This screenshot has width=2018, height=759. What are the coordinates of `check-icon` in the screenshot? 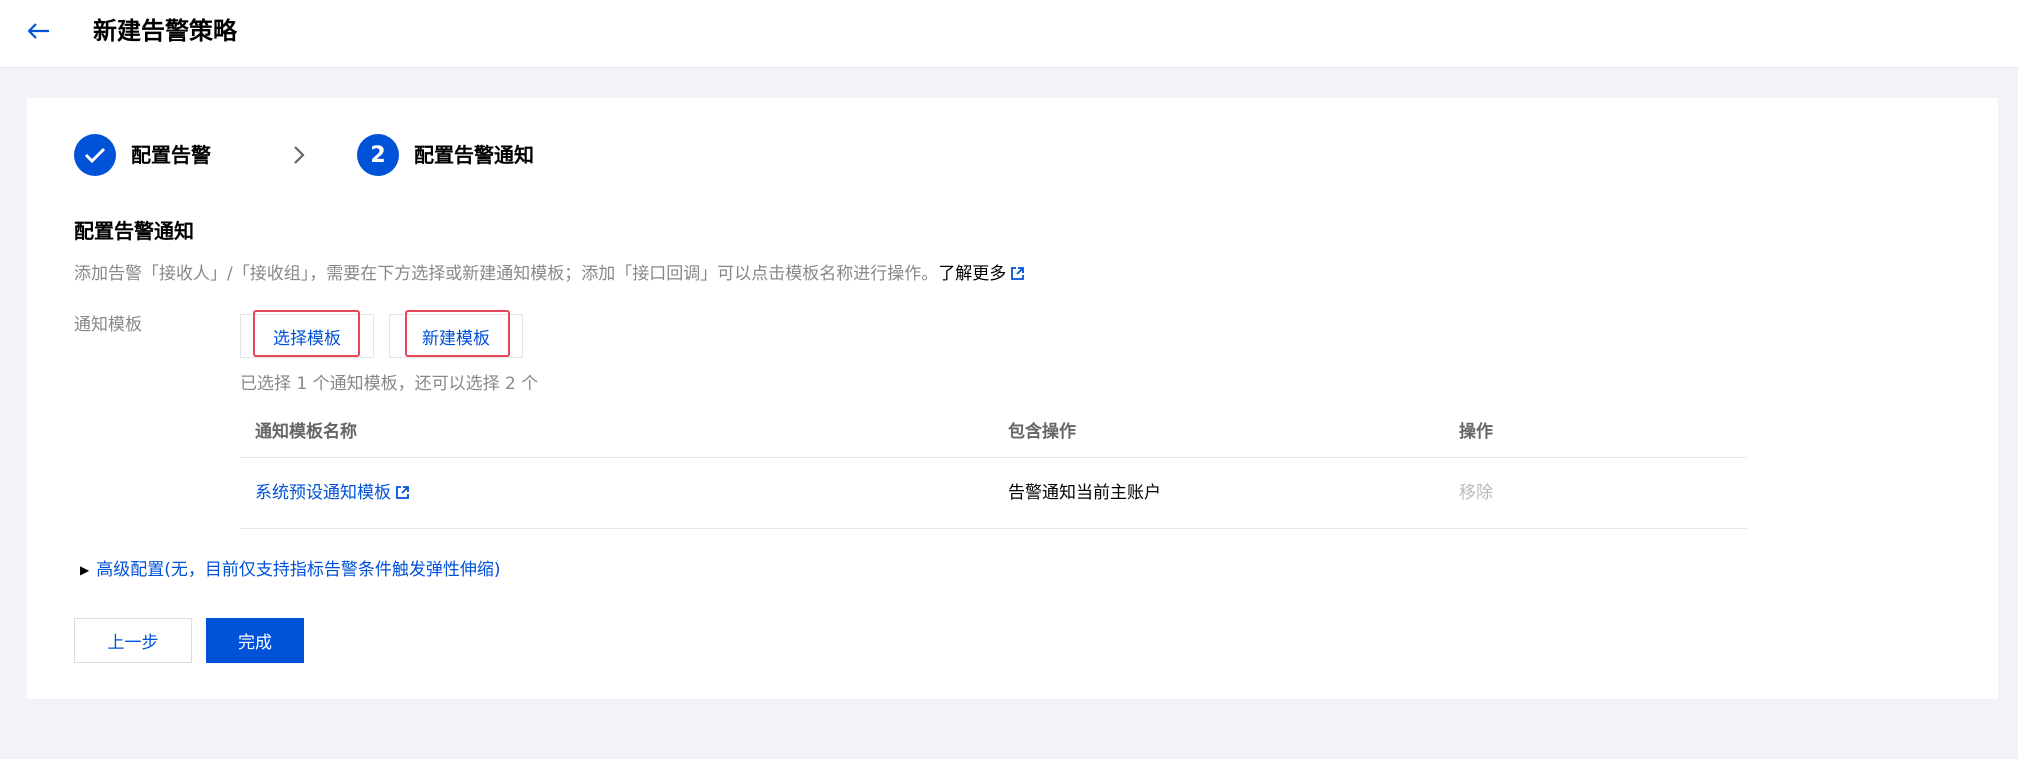 It's located at (95, 155).